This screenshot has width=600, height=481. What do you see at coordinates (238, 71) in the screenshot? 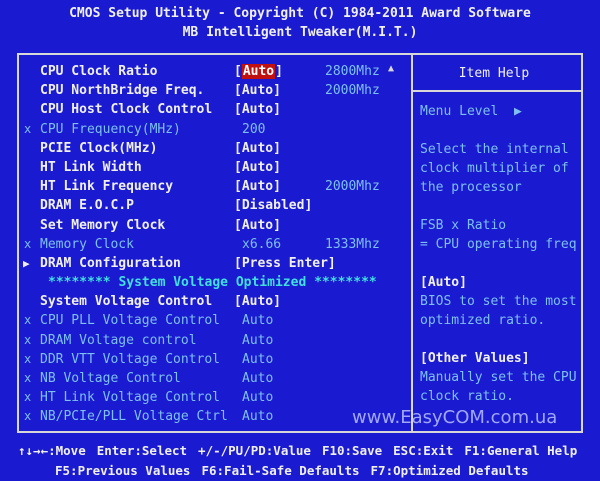
I see `bracket-open: [` at bounding box center [238, 71].